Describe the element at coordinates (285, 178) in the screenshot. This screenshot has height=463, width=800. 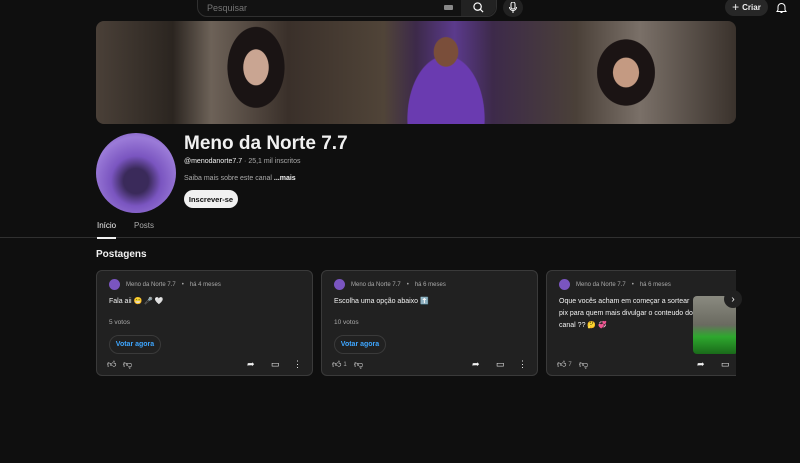
I see `more-link: ...mais` at that location.